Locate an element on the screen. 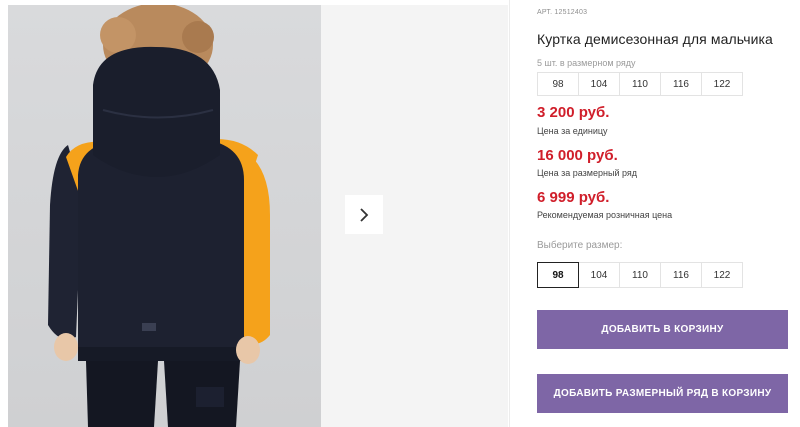 The height and width of the screenshot is (427, 800). unit-price-label: Цена за единицу is located at coordinates (572, 131).